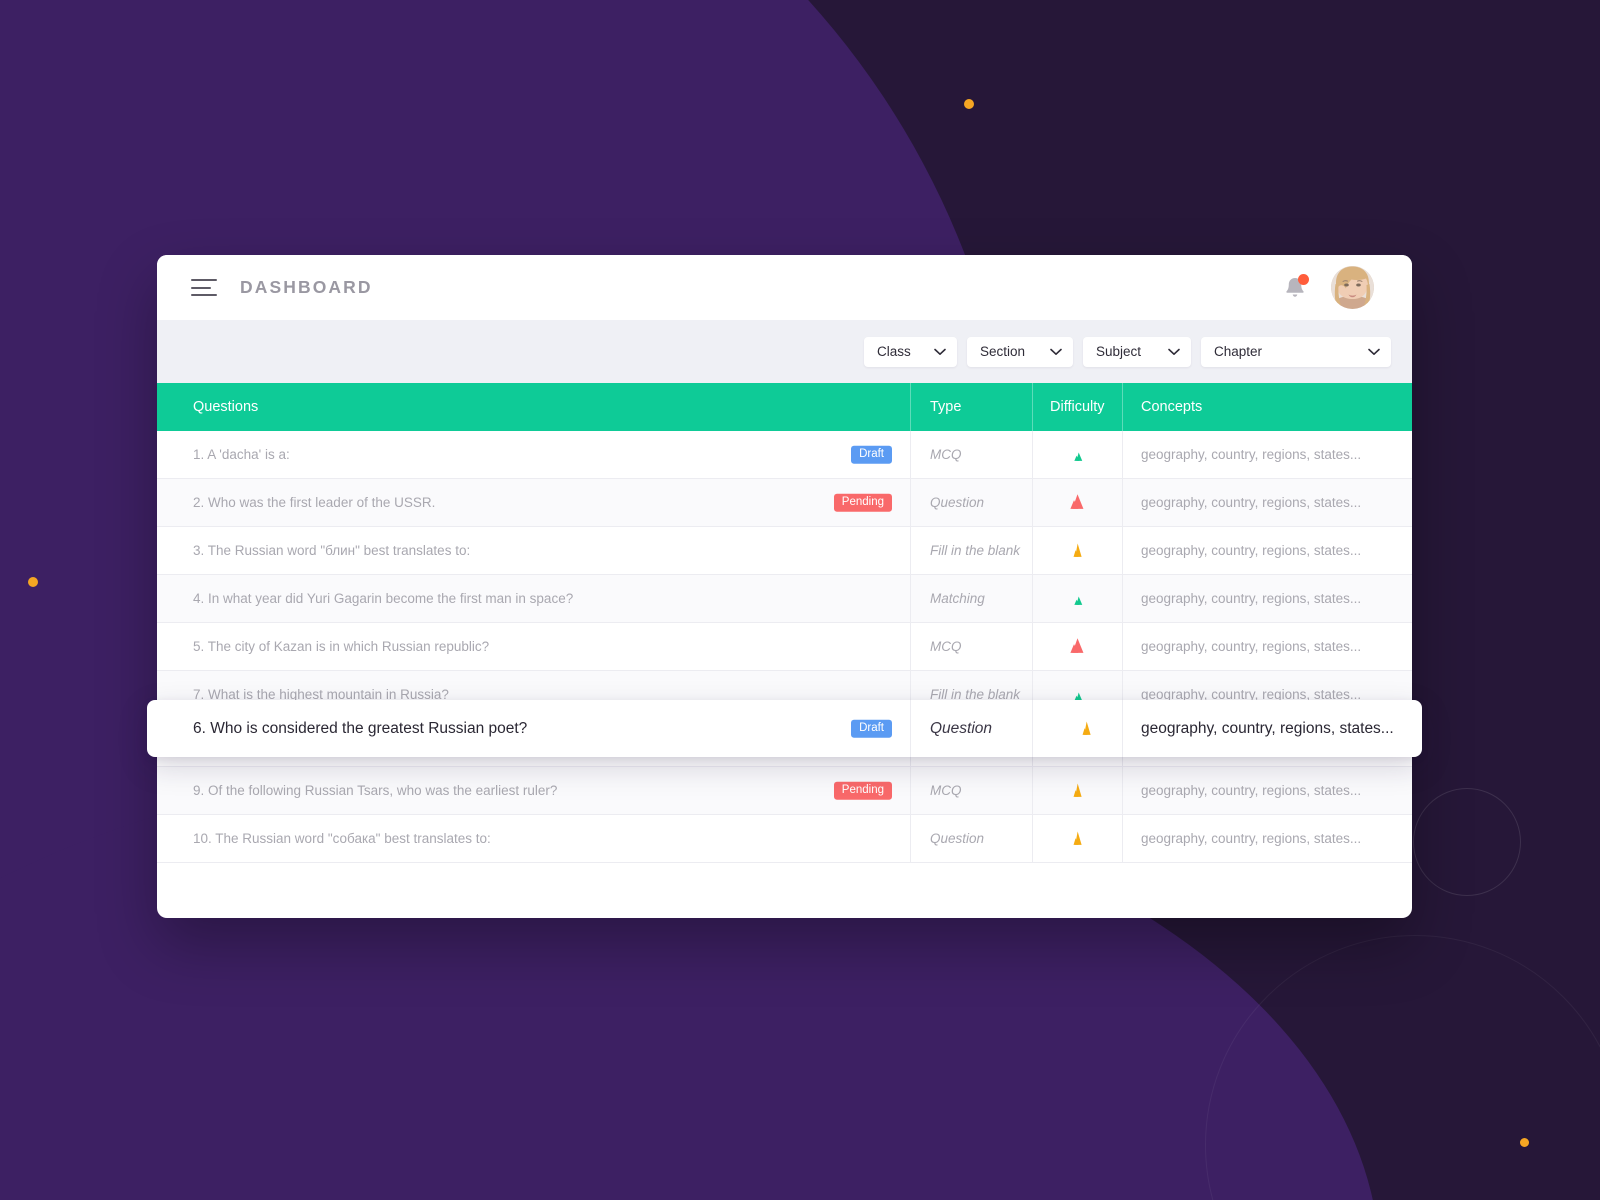  I want to click on question-text: 2. Who was the first leader of the USSR., so click(314, 502).